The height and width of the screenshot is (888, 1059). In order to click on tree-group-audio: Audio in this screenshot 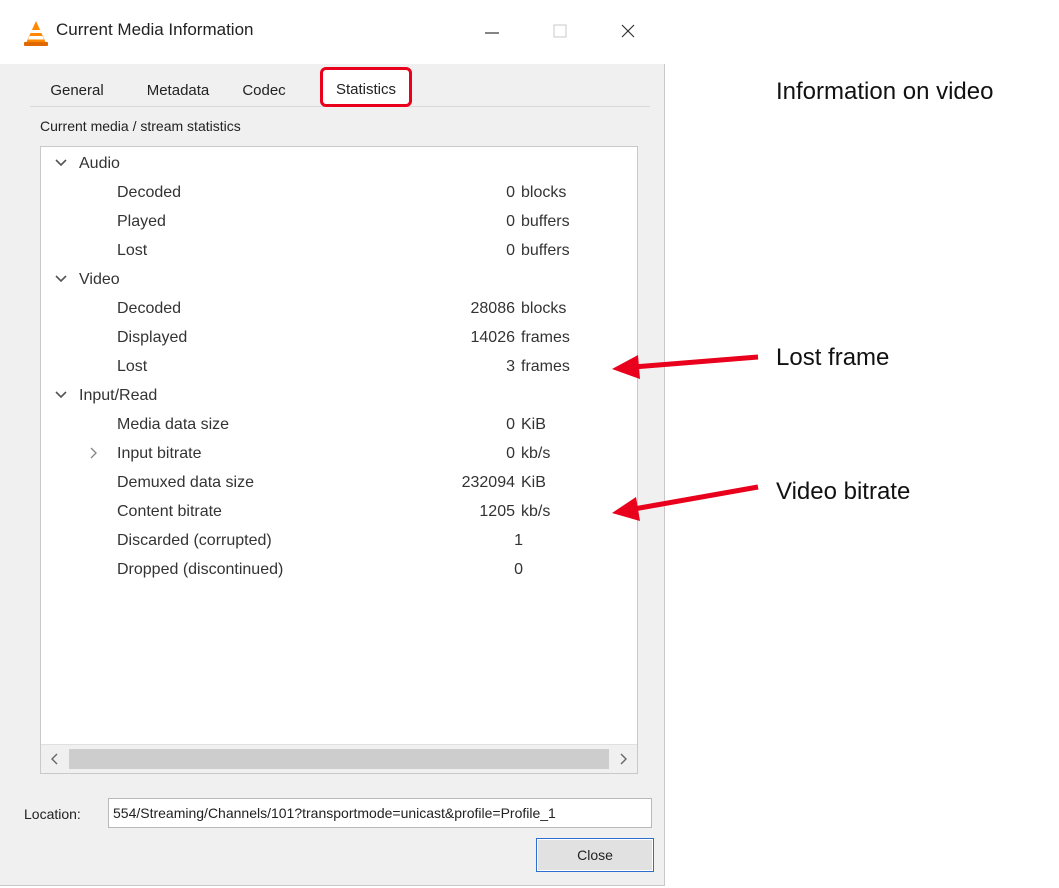, I will do `click(339, 165)`.